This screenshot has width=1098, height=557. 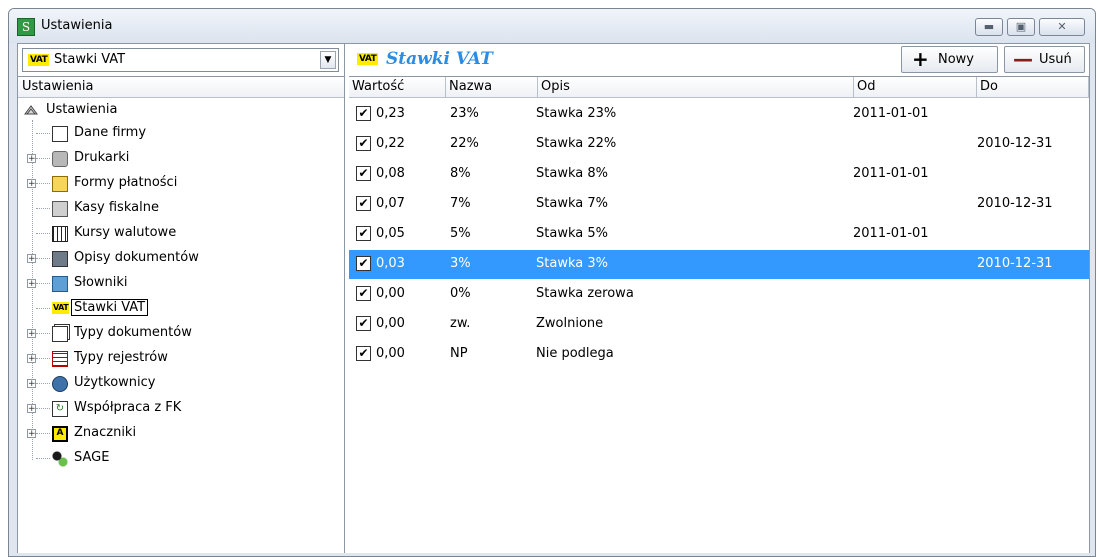 What do you see at coordinates (920, 59) in the screenshot?
I see `plus-icon: +` at bounding box center [920, 59].